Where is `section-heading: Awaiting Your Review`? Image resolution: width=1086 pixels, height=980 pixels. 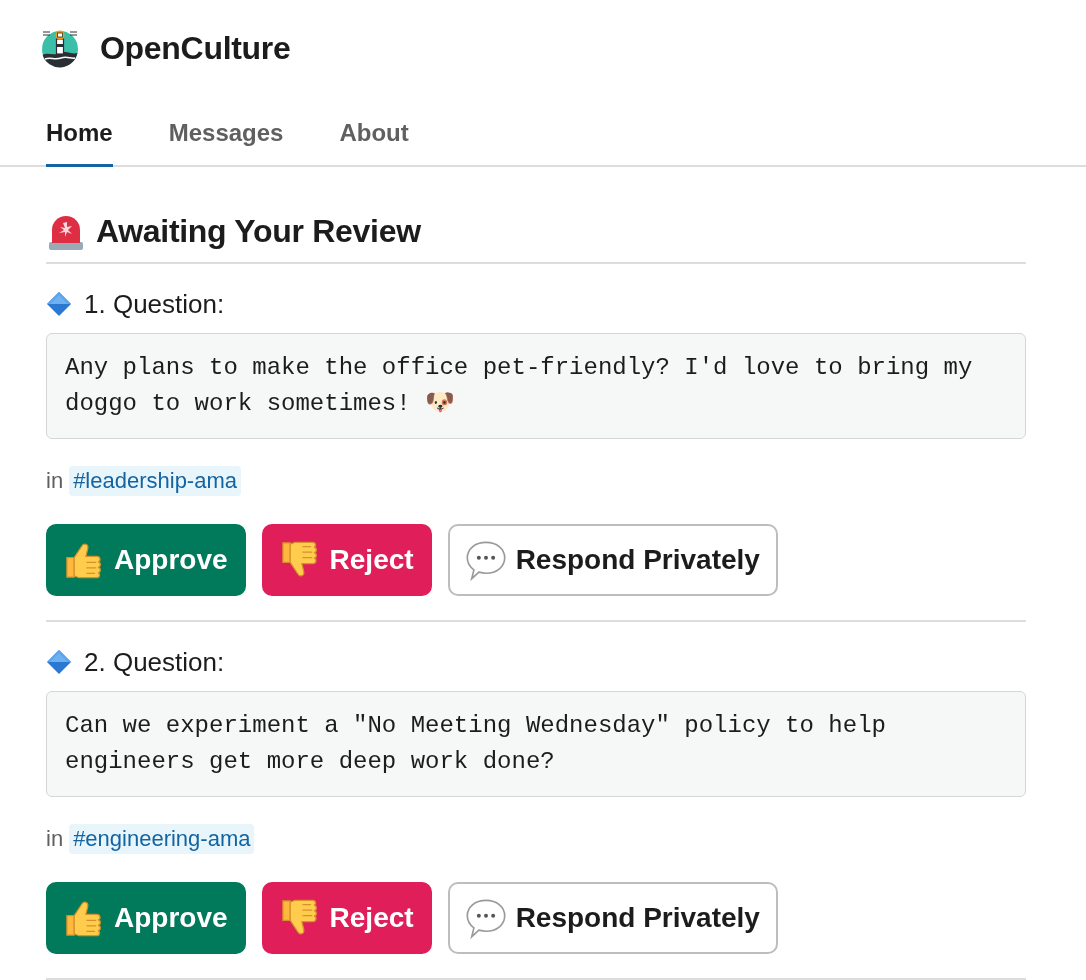 section-heading: Awaiting Your Review is located at coordinates (258, 231).